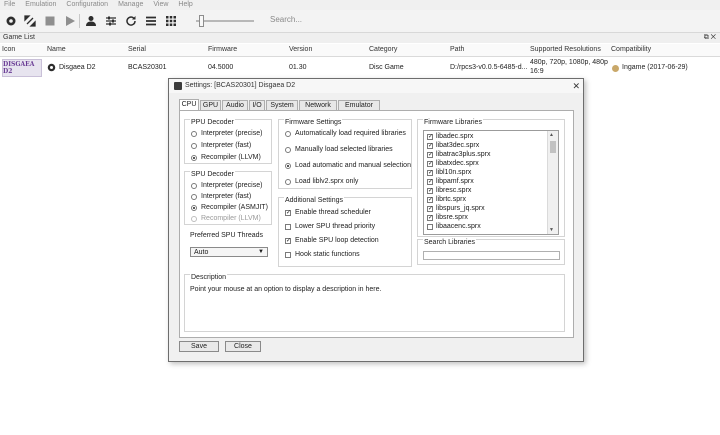 This screenshot has width=720, height=435. Describe the element at coordinates (229, 252) in the screenshot. I see `spu-threads-select: Auto ▼` at that location.